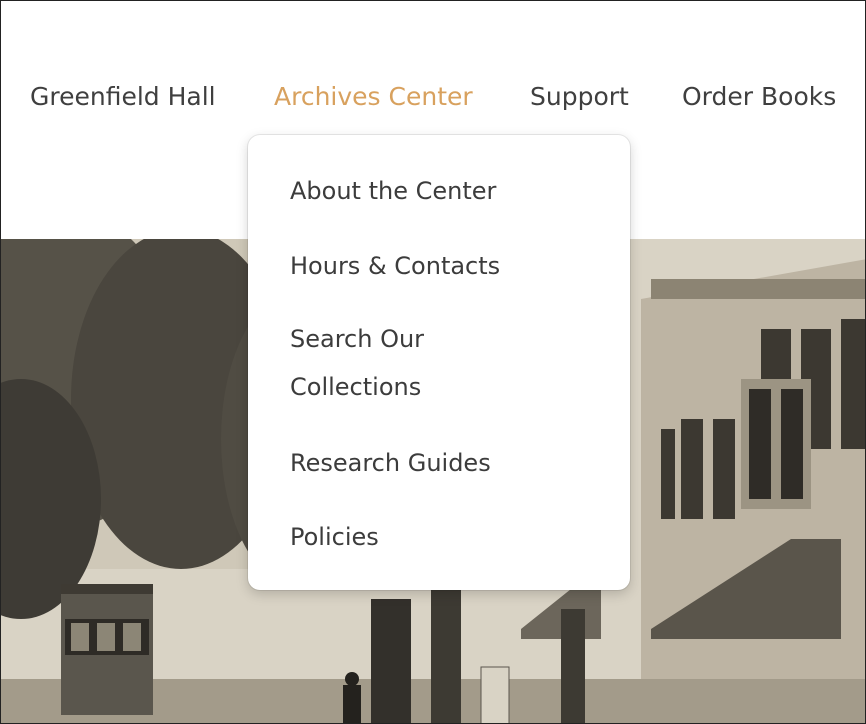 The height and width of the screenshot is (724, 866). Describe the element at coordinates (123, 97) in the screenshot. I see `nav-item-greenfield-hall: Greenfield Hall` at that location.